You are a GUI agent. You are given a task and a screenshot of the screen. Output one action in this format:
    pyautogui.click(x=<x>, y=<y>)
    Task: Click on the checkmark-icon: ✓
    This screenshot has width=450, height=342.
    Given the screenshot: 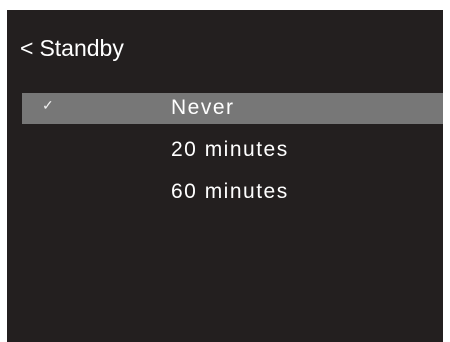 What is the action you would take?
    pyautogui.click(x=48, y=105)
    